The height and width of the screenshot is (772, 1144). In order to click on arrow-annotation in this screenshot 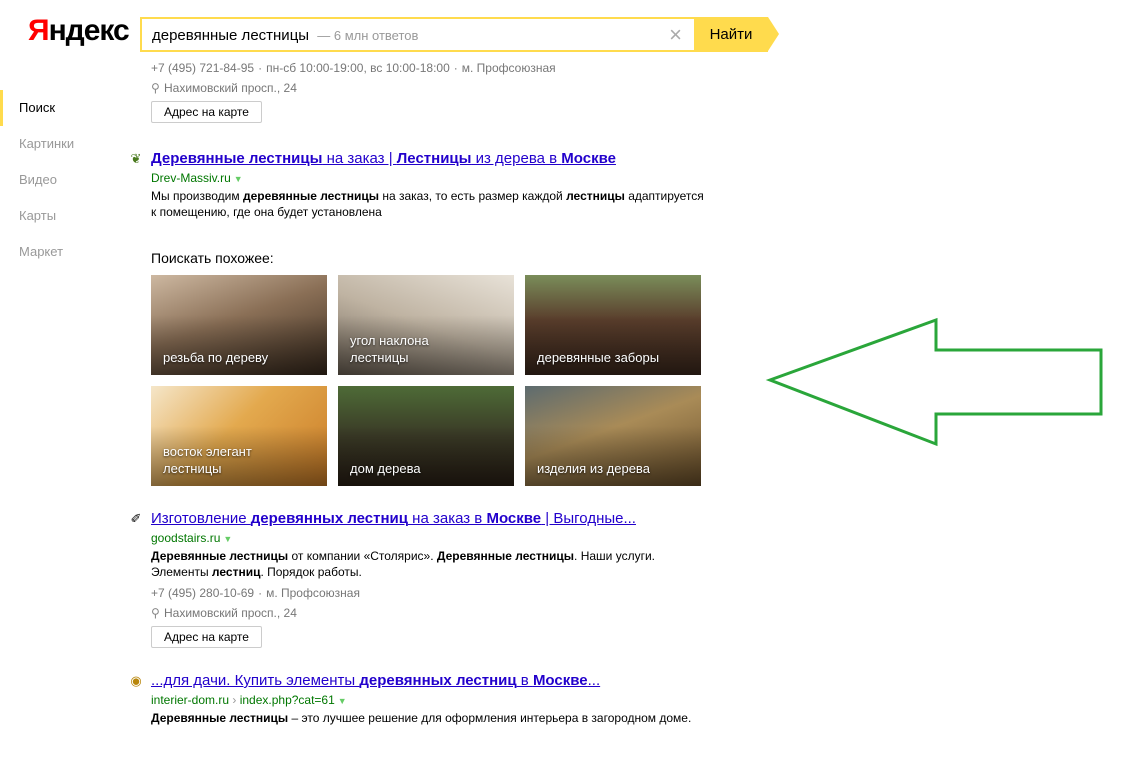, I will do `click(934, 382)`.